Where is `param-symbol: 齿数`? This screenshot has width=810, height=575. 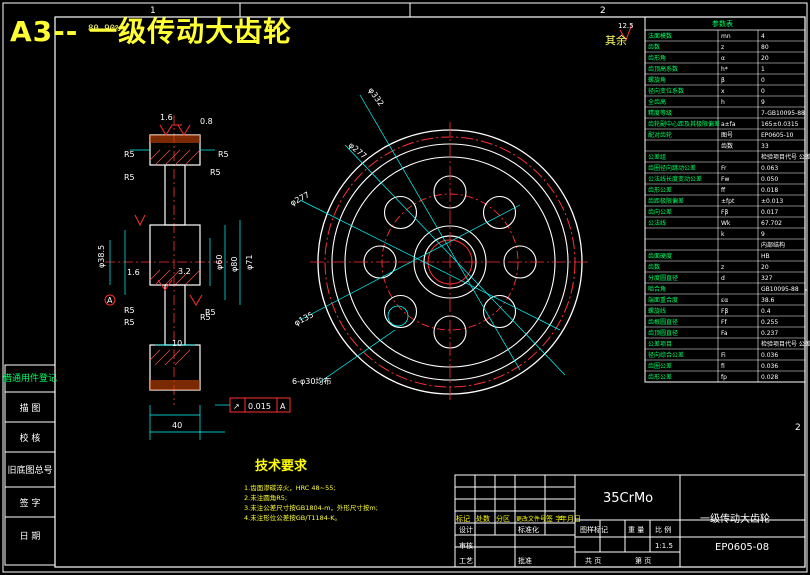 param-symbol: 齿数 is located at coordinates (727, 146).